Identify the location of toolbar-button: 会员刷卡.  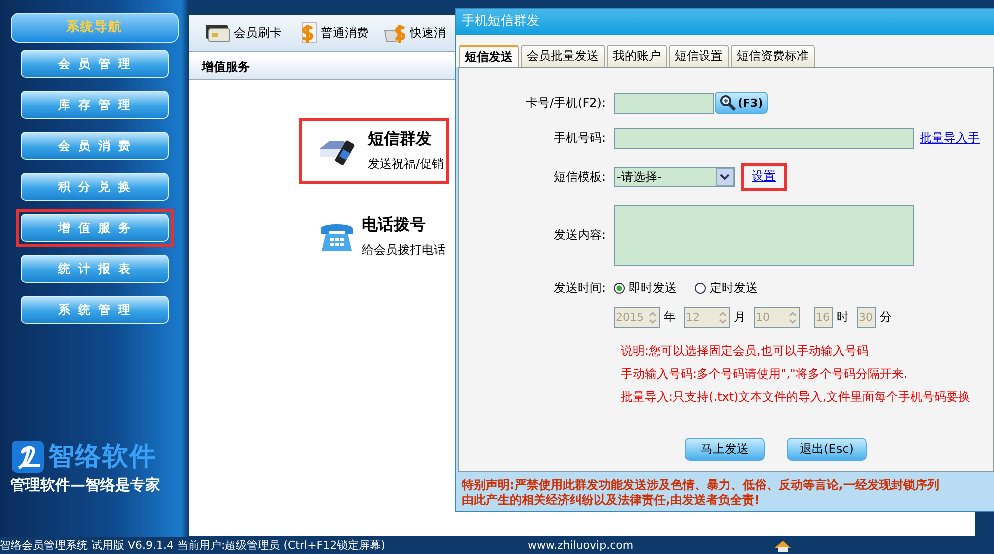
(243, 33).